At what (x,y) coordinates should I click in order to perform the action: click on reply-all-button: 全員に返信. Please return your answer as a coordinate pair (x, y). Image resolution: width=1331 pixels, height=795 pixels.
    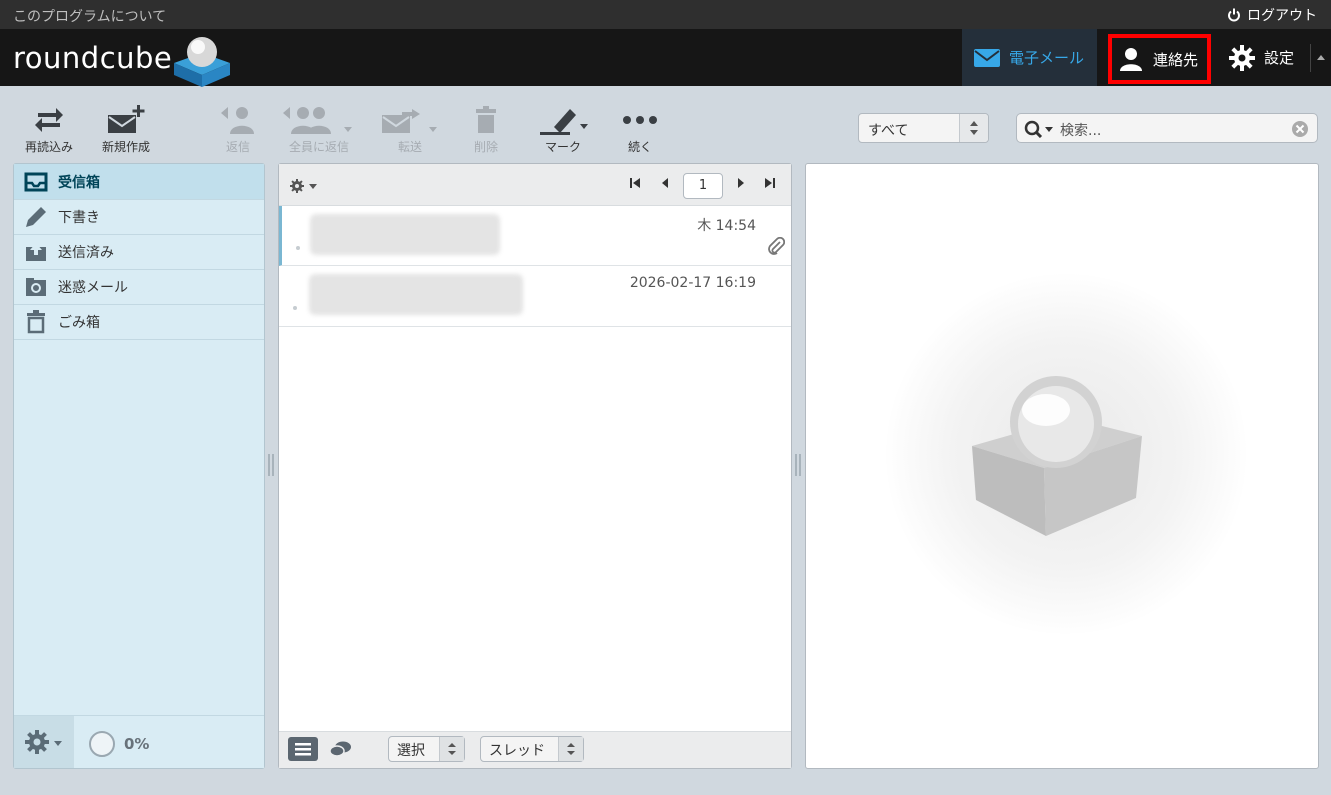
    Looking at the image, I should click on (319, 129).